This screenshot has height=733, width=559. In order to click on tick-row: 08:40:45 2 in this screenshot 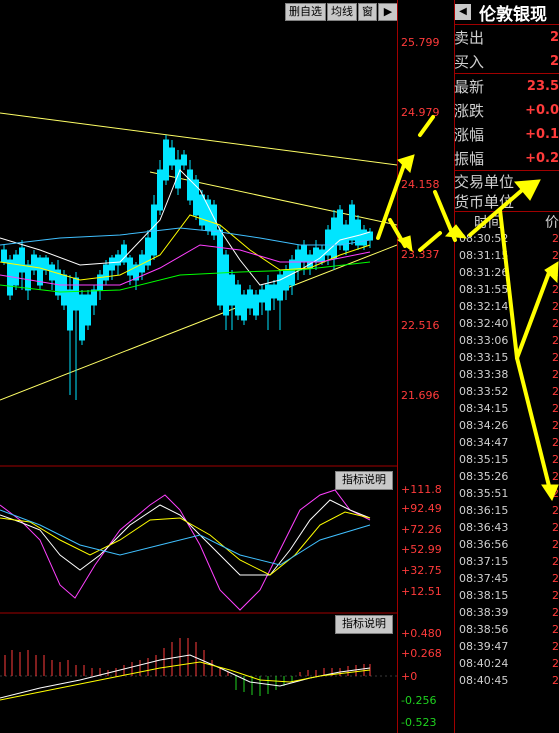, I will do `click(506, 682)`.